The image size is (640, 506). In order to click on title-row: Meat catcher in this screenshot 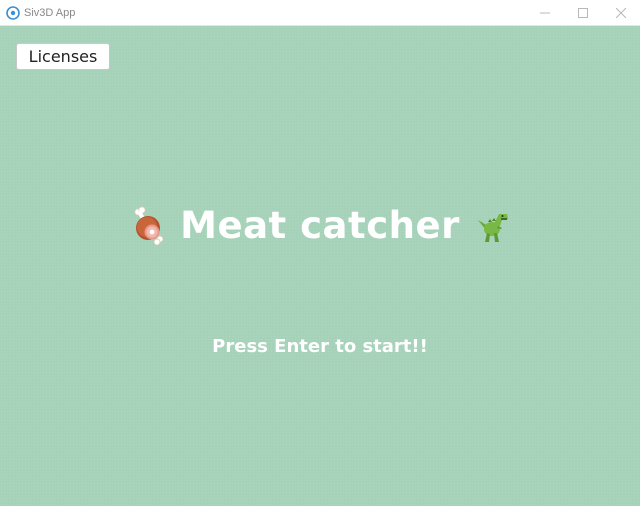, I will do `click(320, 225)`.